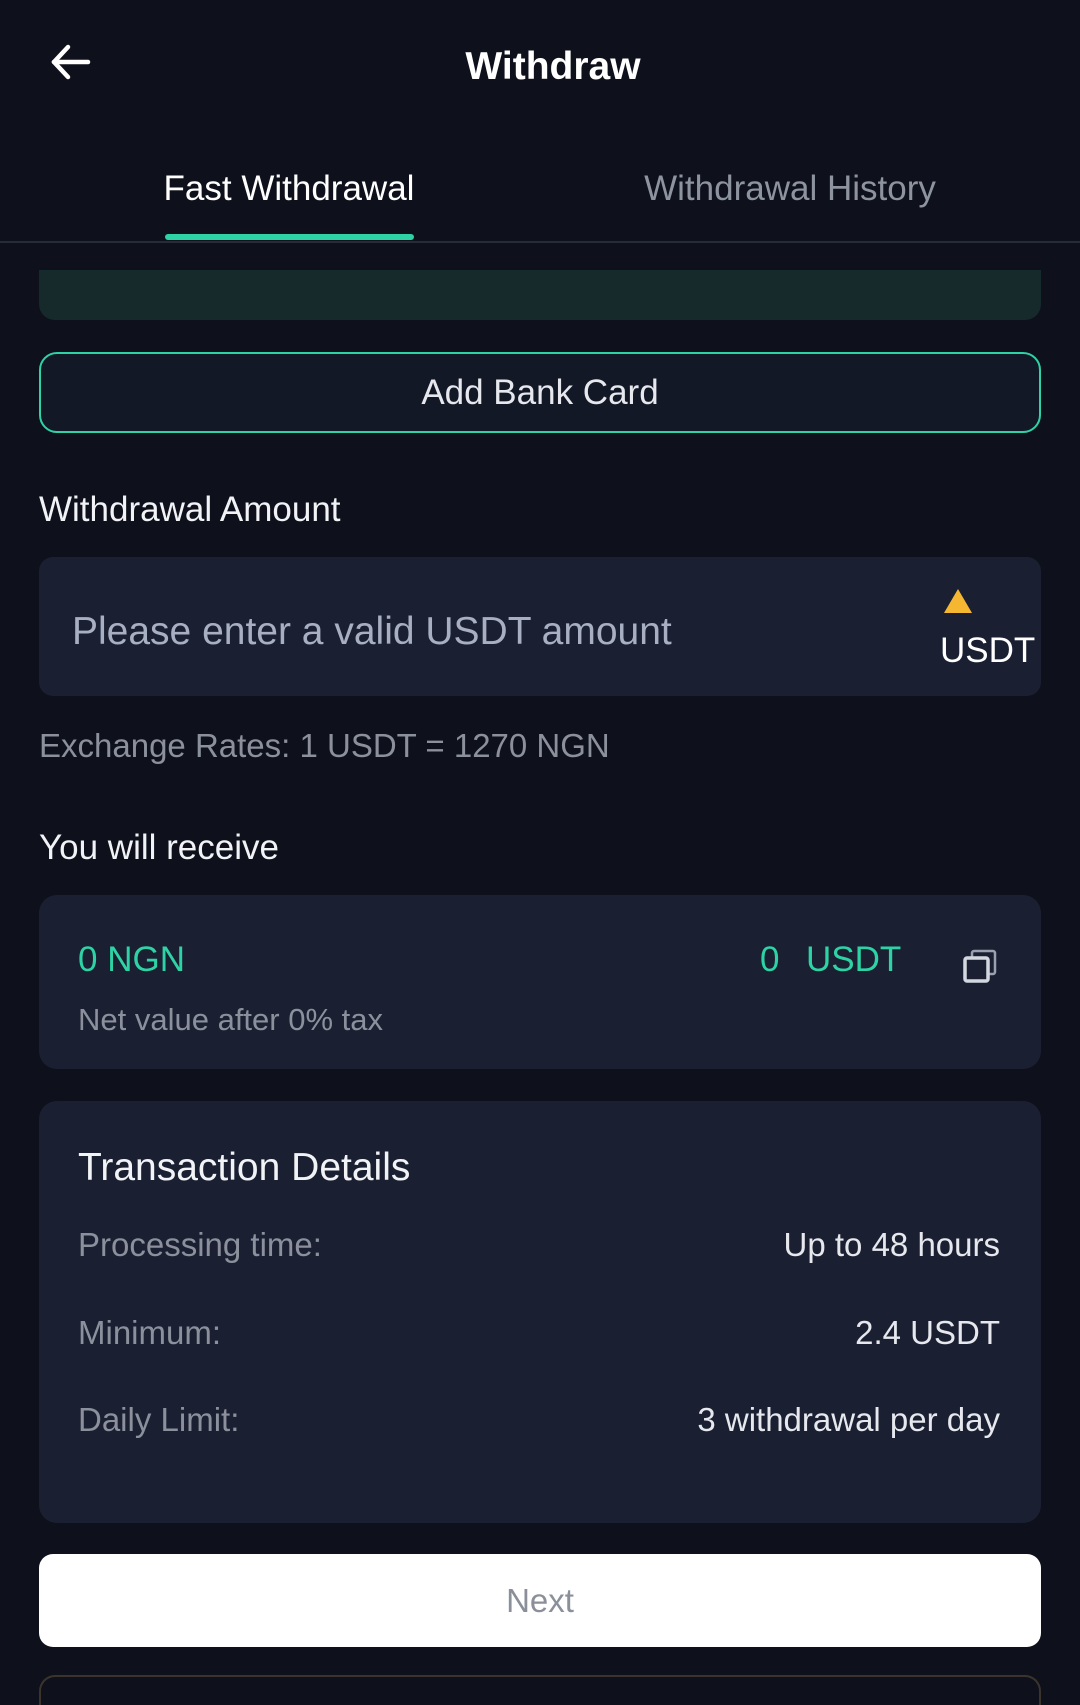 Image resolution: width=1080 pixels, height=1705 pixels. Describe the element at coordinates (540, 1600) in the screenshot. I see `next-button: Next` at that location.